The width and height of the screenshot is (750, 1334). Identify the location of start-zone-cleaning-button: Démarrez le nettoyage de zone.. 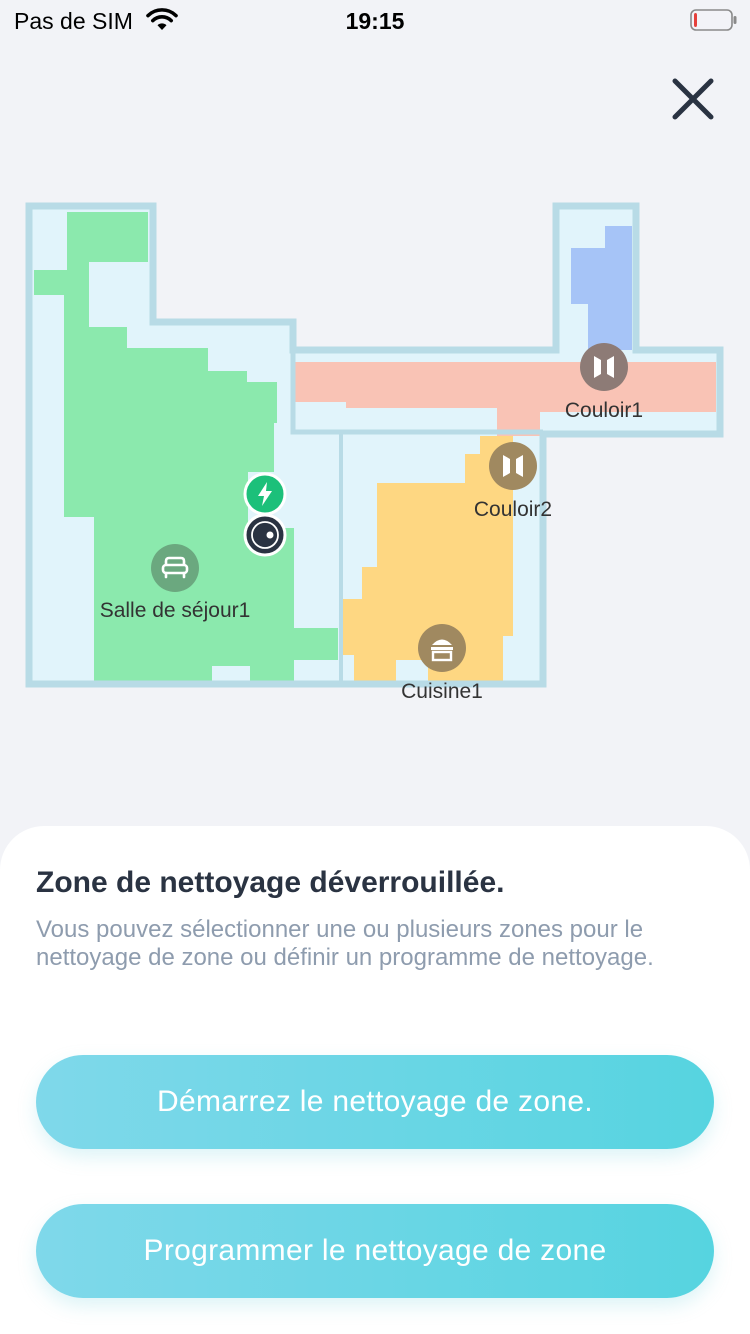
(375, 1102).